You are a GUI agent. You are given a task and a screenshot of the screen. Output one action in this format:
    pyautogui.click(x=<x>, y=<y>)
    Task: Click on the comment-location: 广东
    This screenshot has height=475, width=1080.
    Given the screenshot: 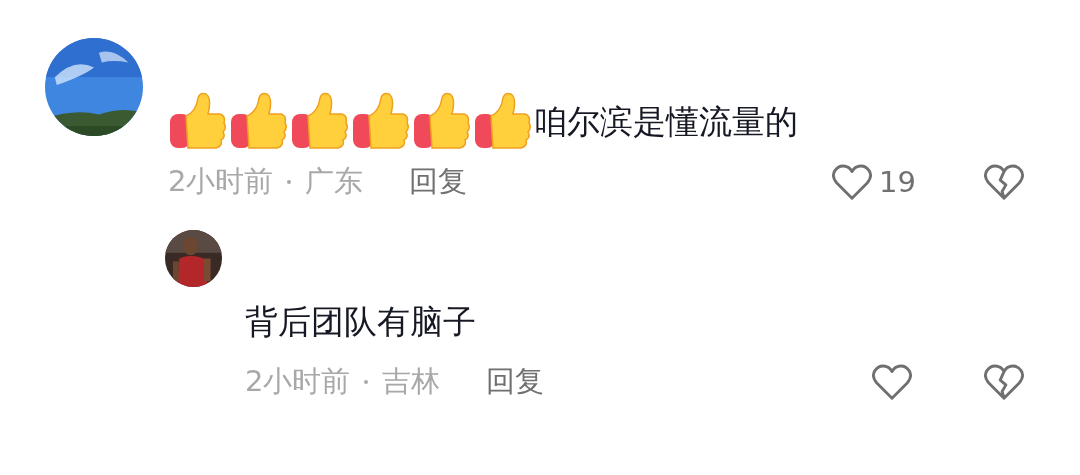 What is the action you would take?
    pyautogui.click(x=334, y=181)
    